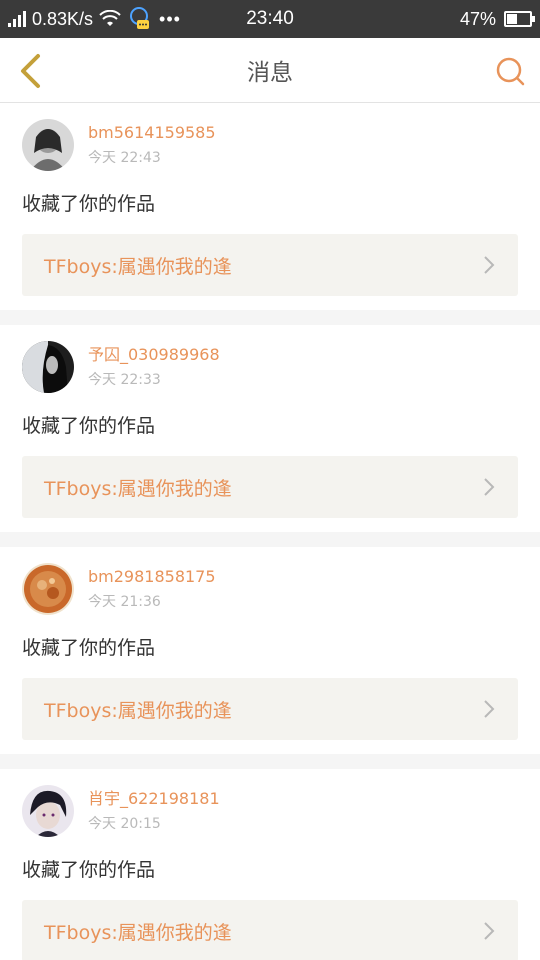  I want to click on user-meta: bm2981858175 今天 21:36, so click(152, 589).